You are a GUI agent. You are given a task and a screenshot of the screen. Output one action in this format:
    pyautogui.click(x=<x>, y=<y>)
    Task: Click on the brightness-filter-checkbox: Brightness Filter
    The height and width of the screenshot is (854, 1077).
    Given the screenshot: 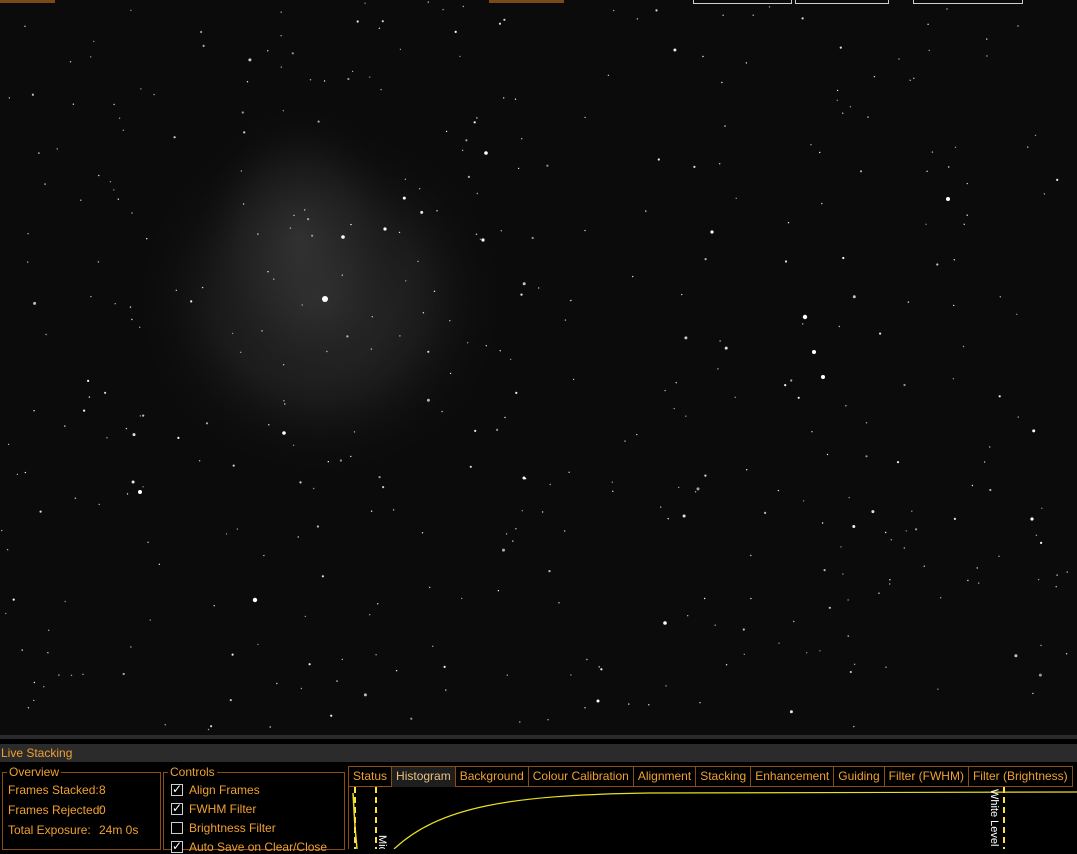 What is the action you would take?
    pyautogui.click(x=223, y=828)
    